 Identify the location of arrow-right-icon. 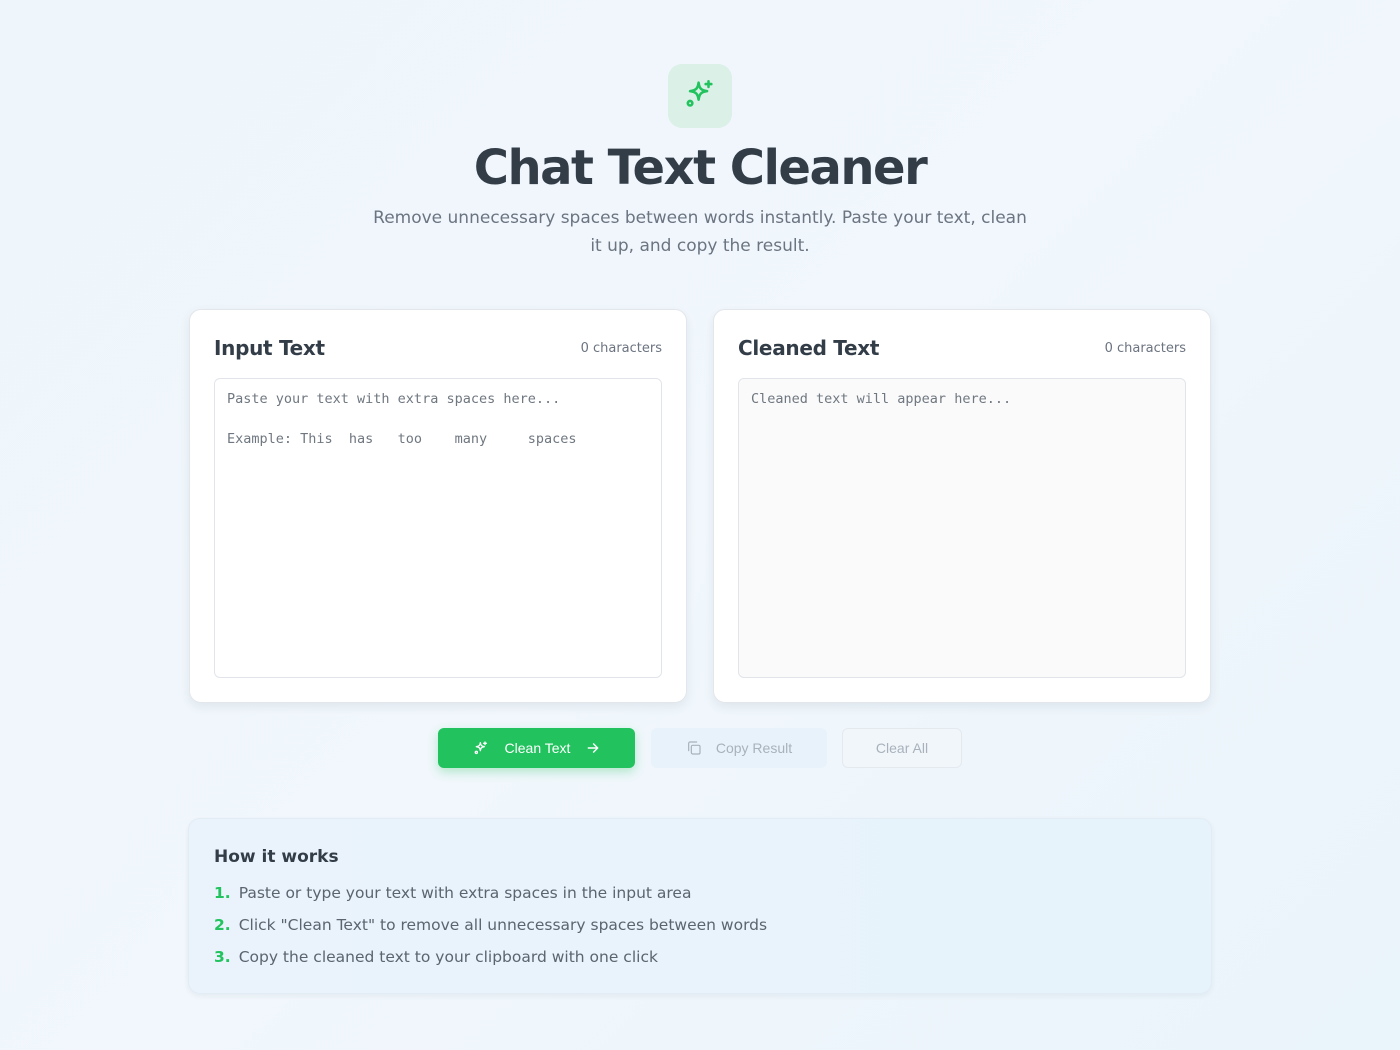
(593, 748).